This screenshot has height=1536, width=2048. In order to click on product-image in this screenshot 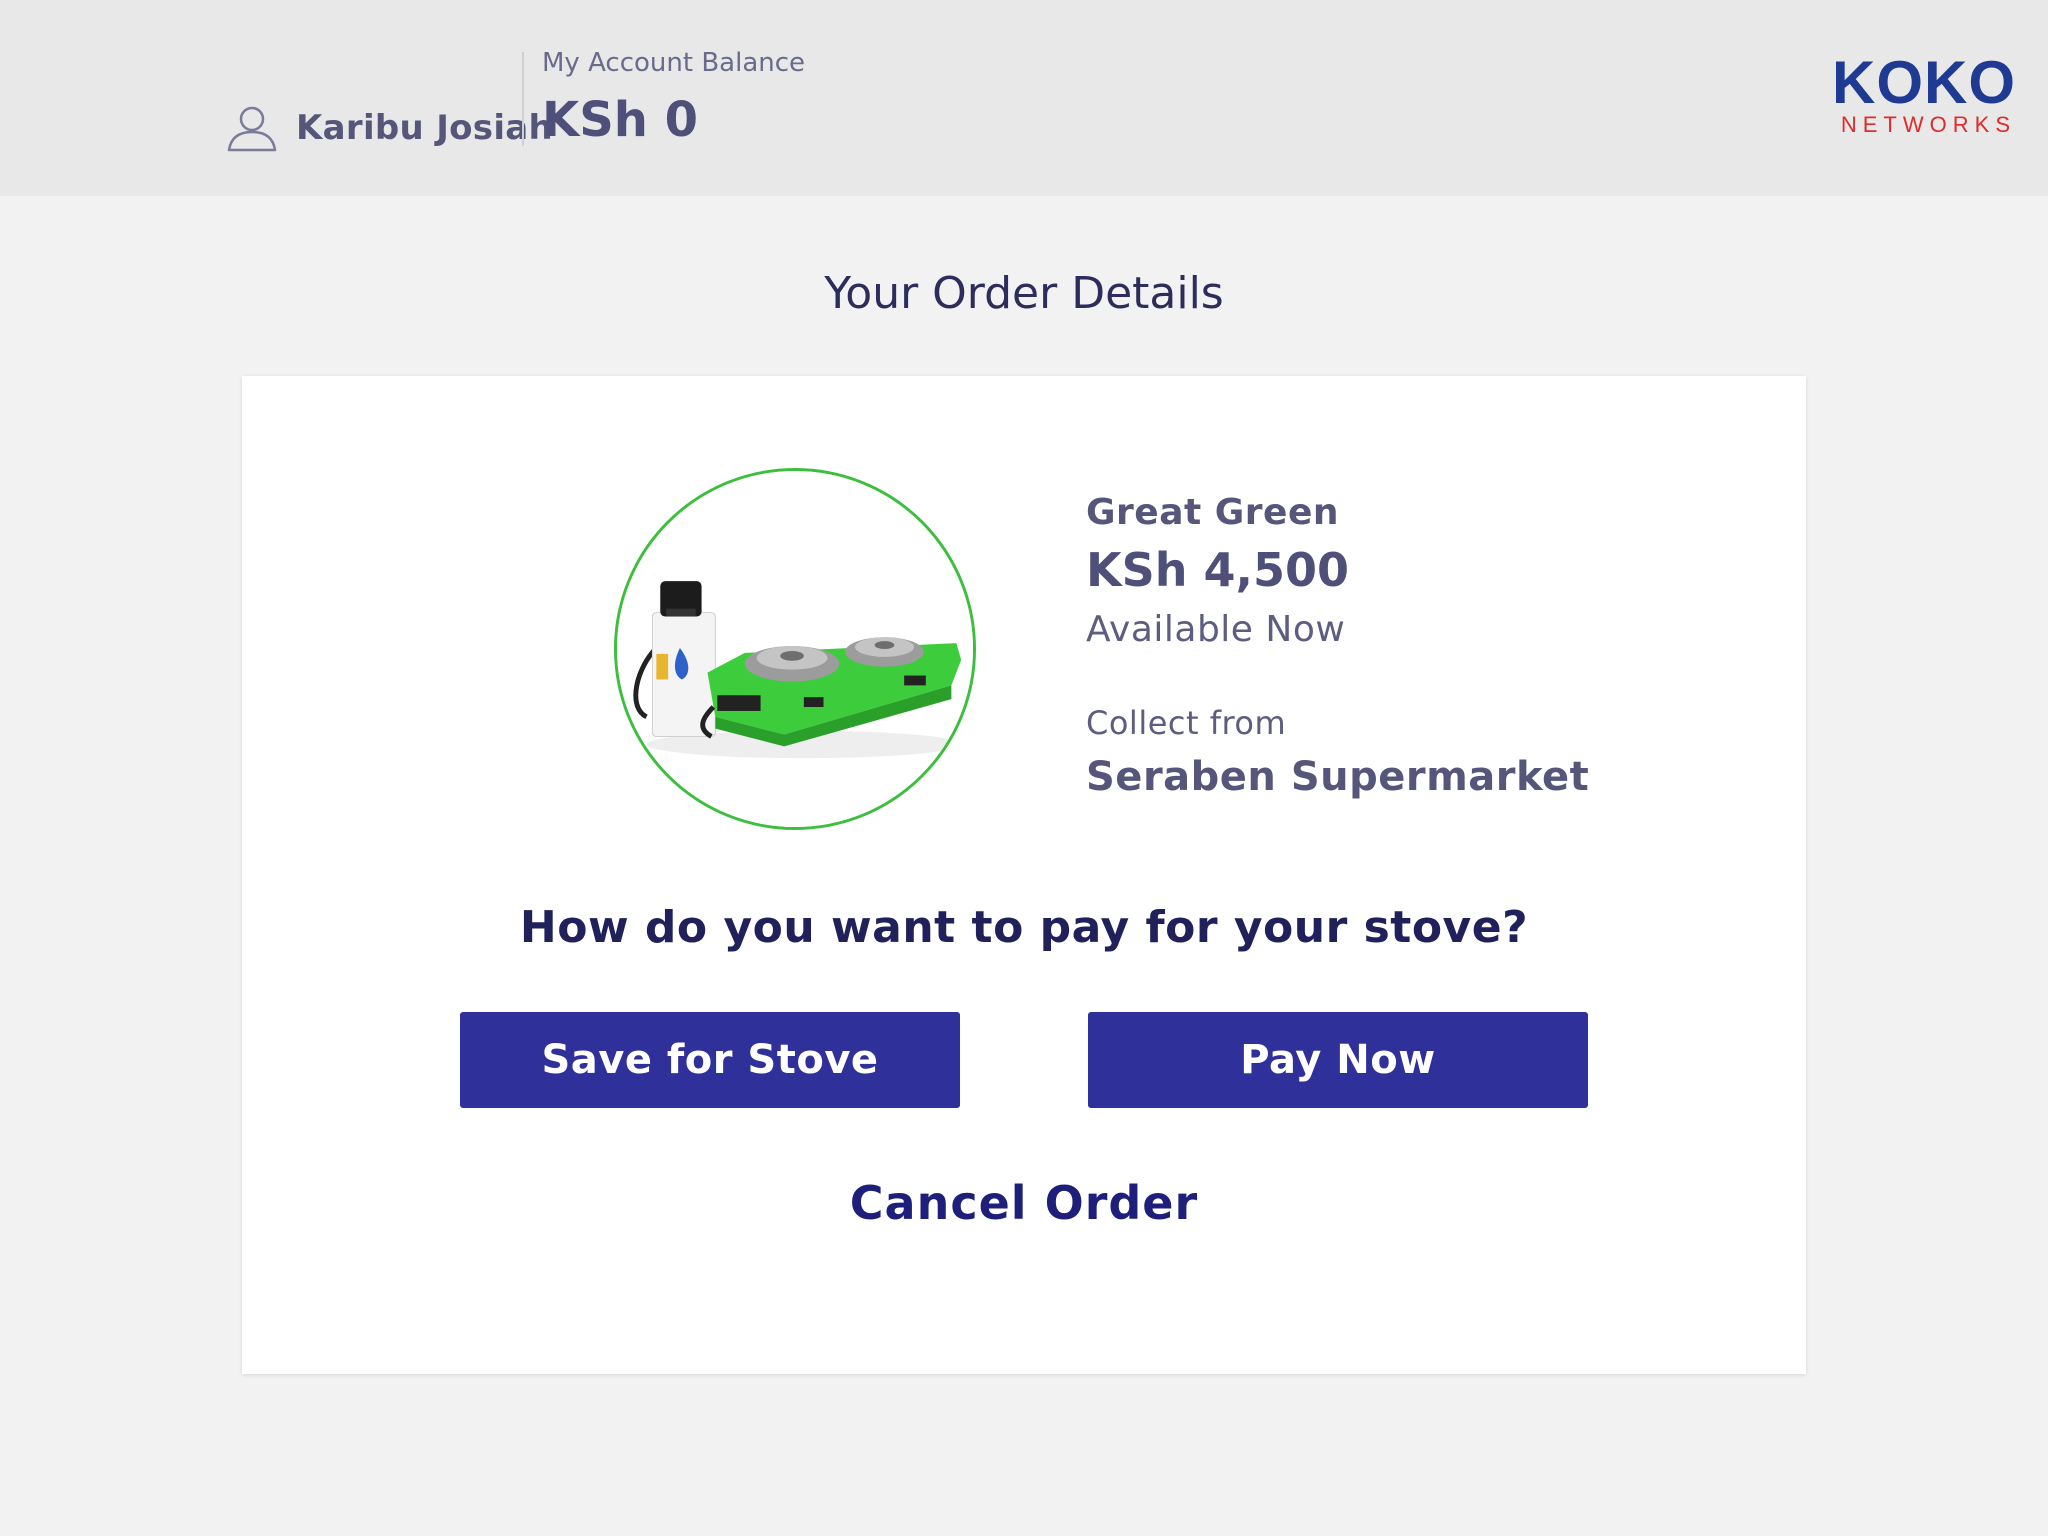, I will do `click(795, 649)`.